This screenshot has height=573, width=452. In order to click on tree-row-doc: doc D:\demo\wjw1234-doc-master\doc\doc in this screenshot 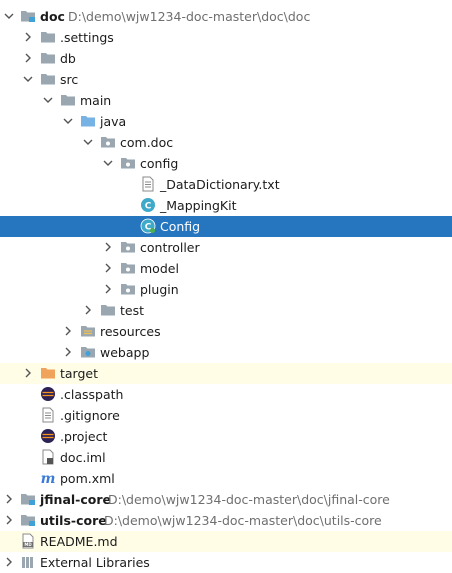, I will do `click(226, 16)`.